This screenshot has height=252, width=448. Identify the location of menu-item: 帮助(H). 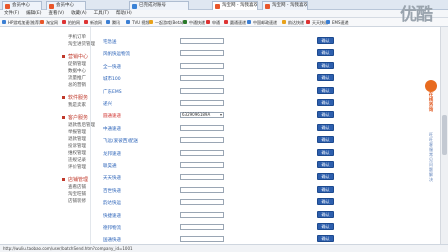
(124, 13).